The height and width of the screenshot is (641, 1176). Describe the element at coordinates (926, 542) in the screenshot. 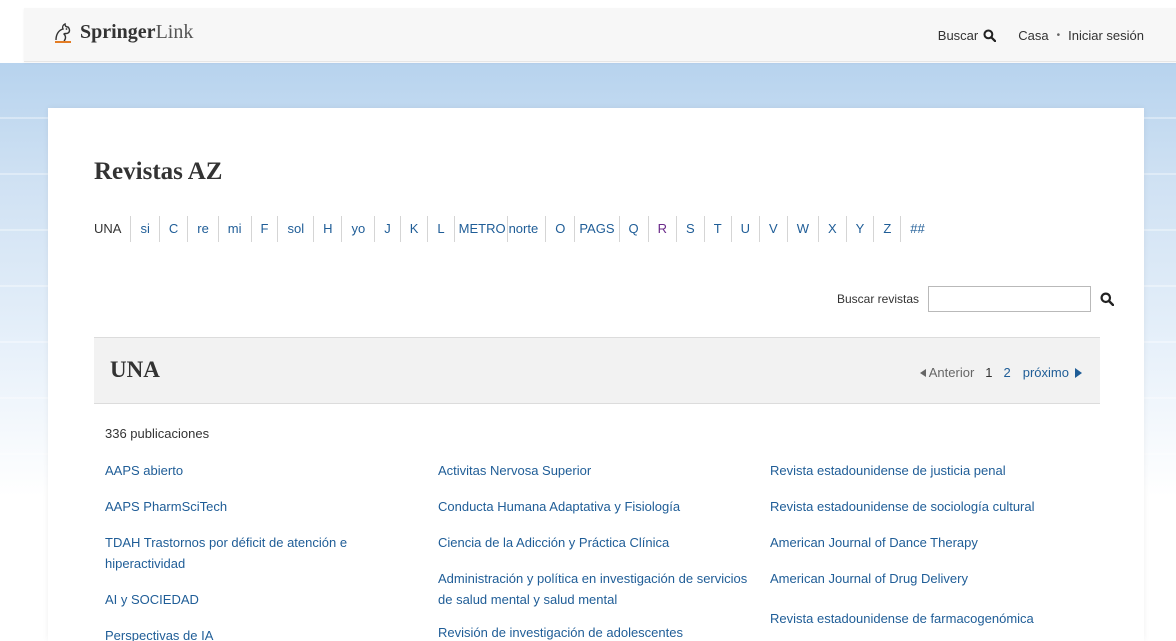

I see `journal-link: American Journal of Dance Therapy` at that location.